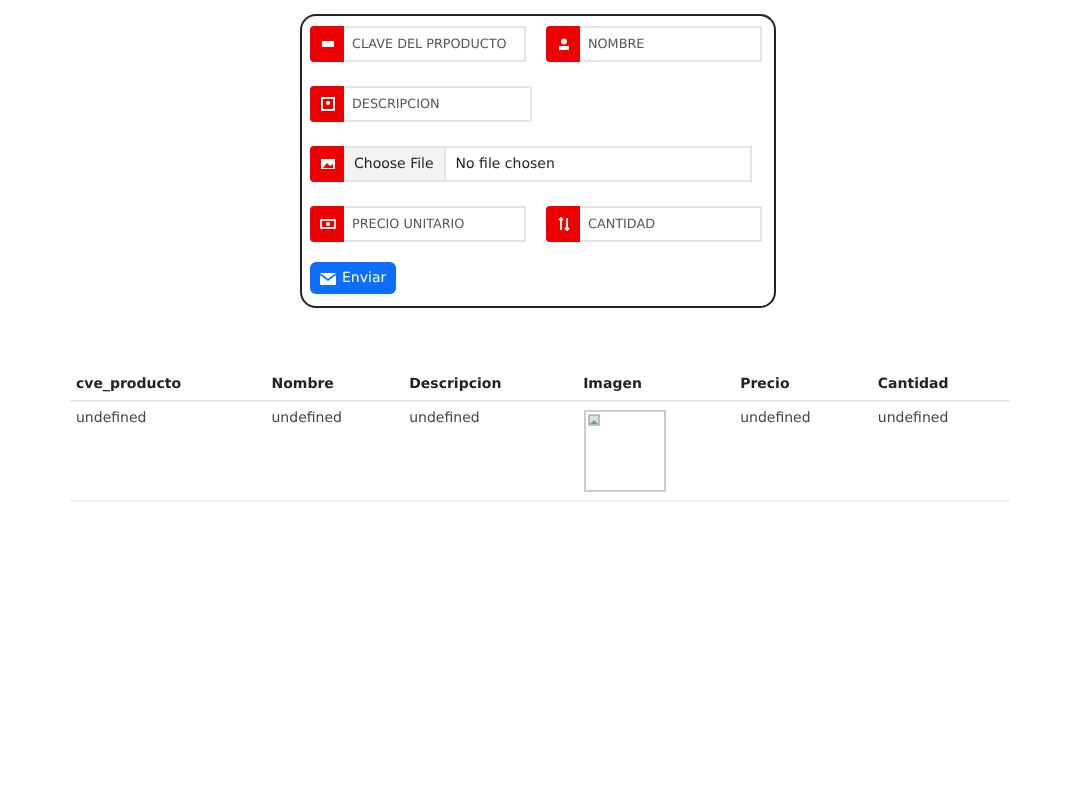 The width and height of the screenshot is (1080, 810). Describe the element at coordinates (327, 164) in the screenshot. I see `image-icon` at that location.